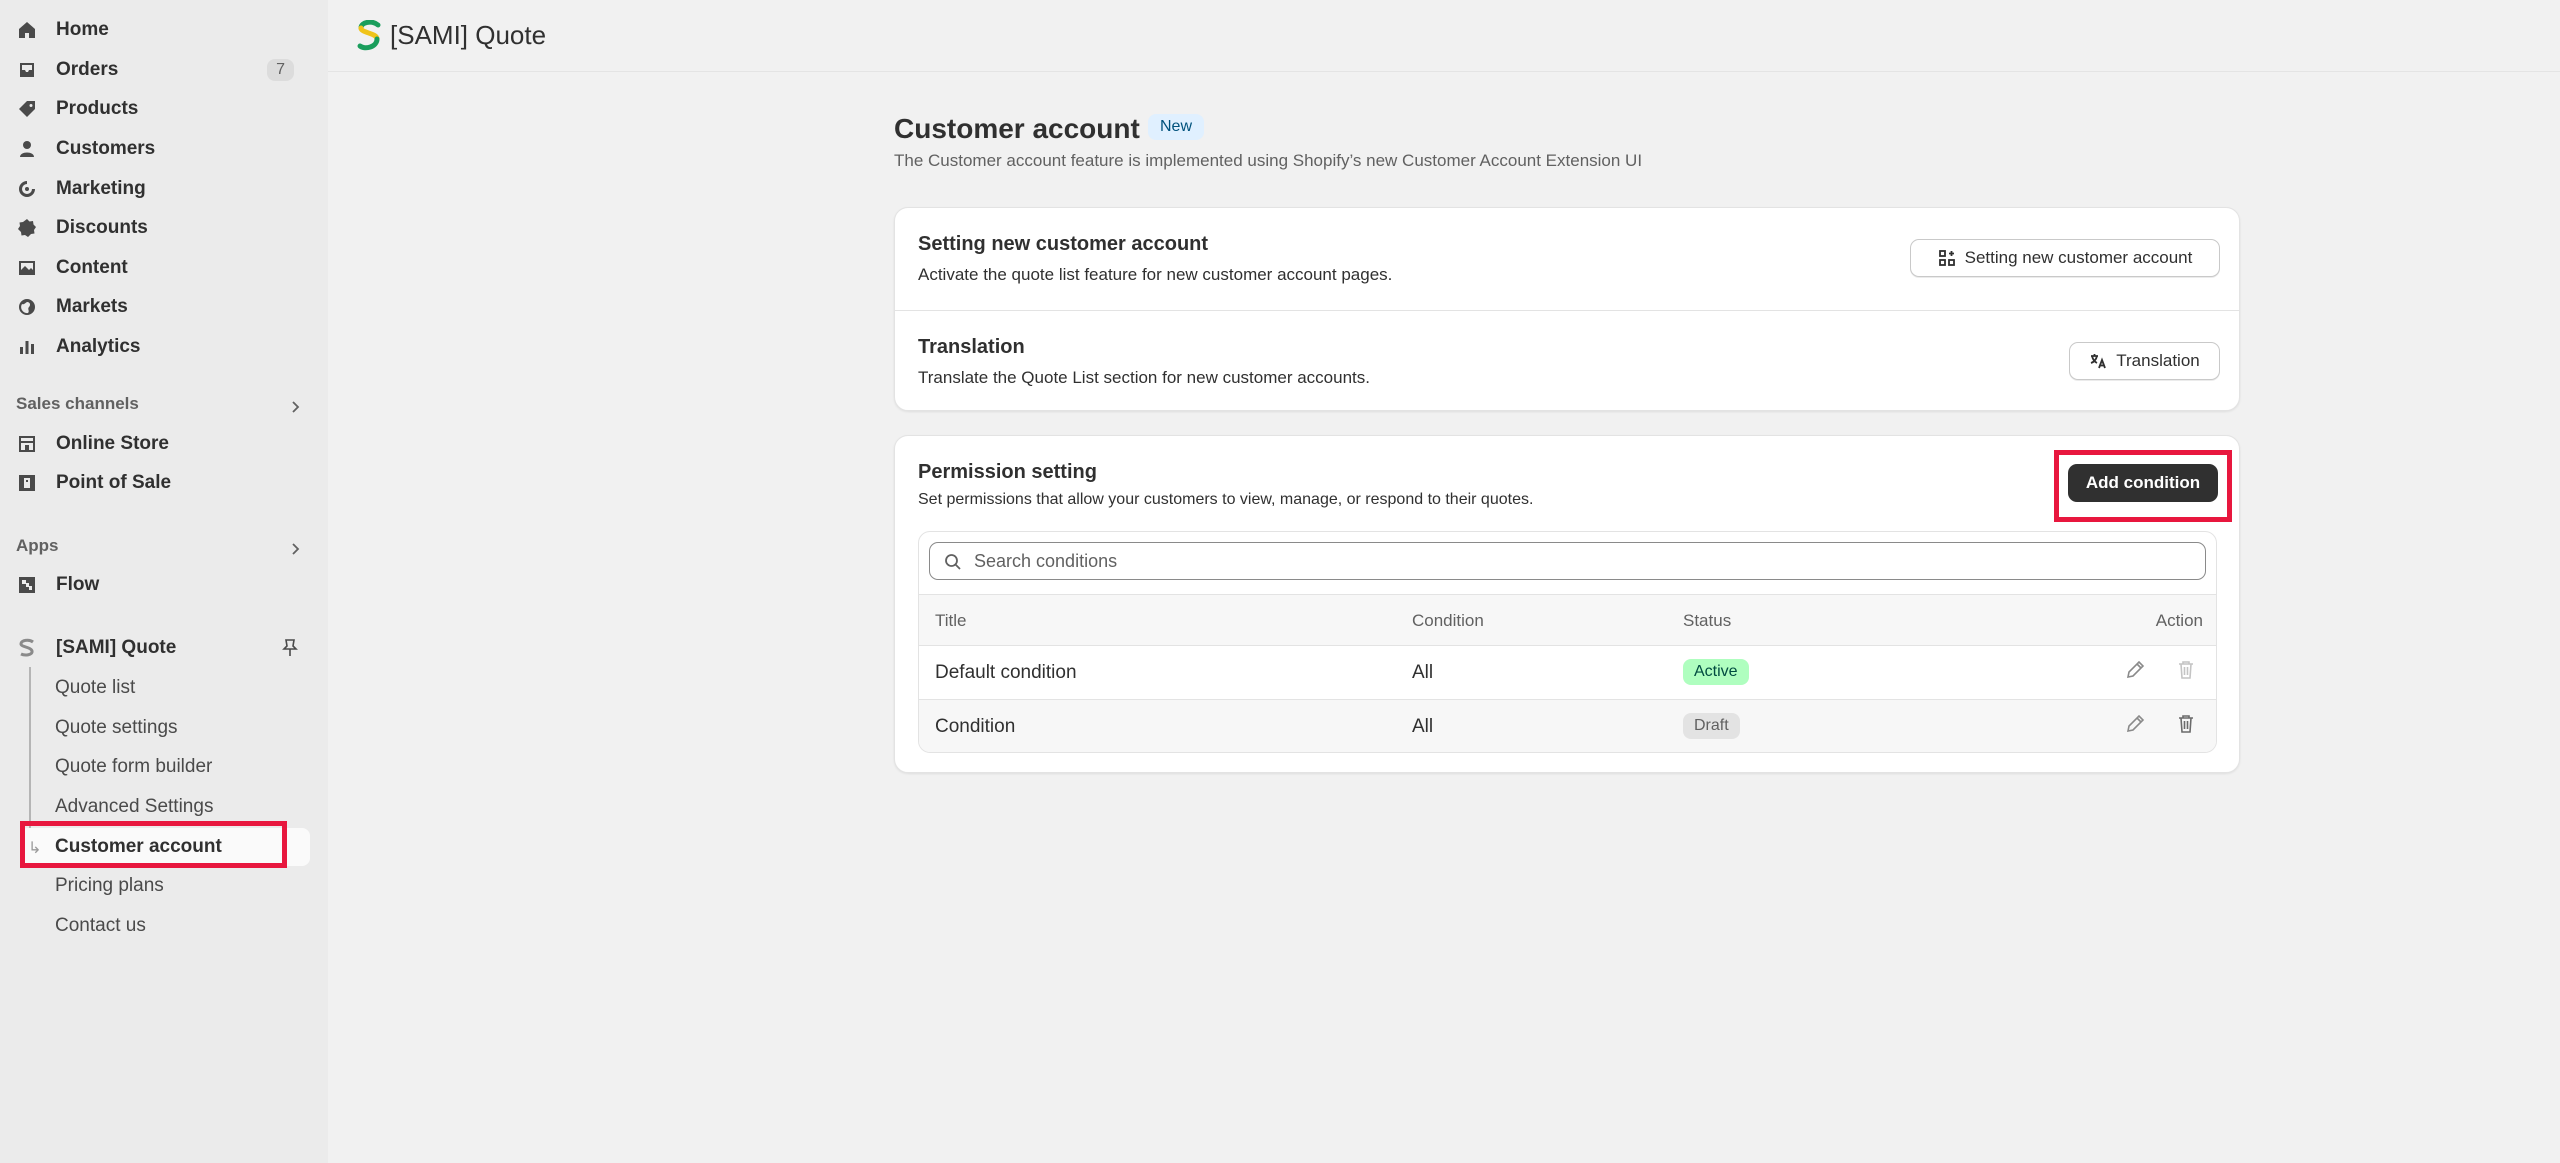 This screenshot has width=2560, height=1163. I want to click on status-badge: Active, so click(1716, 672).